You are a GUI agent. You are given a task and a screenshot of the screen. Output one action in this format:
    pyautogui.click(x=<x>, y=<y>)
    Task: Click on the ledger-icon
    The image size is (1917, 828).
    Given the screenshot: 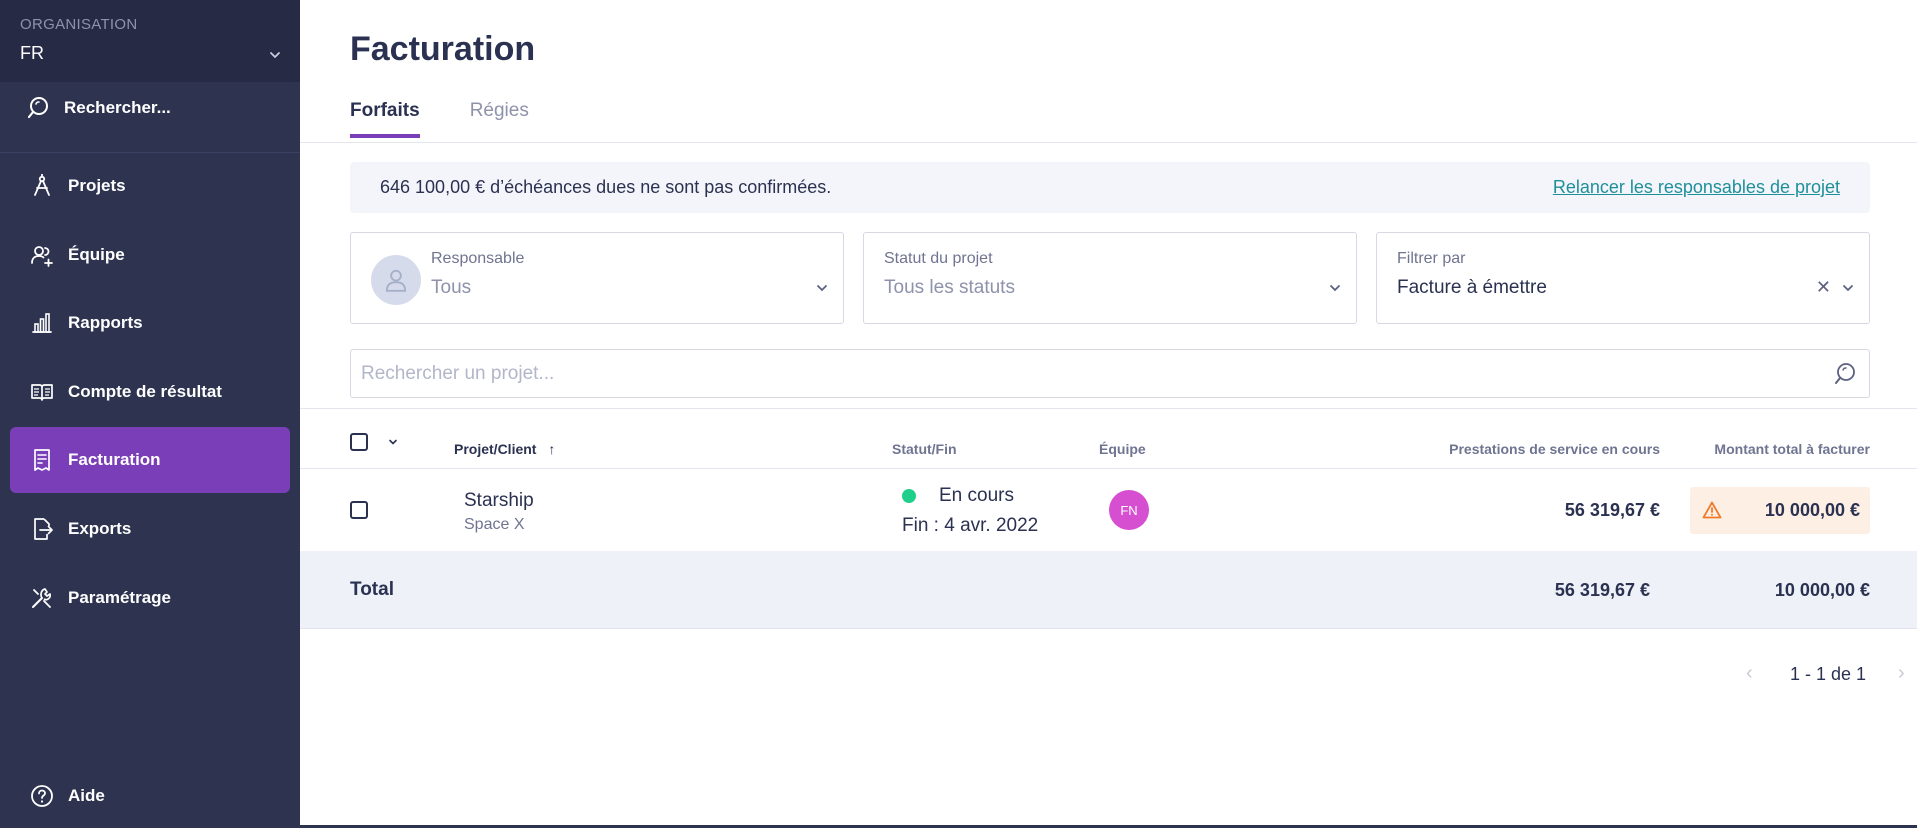 What is the action you would take?
    pyautogui.click(x=42, y=392)
    